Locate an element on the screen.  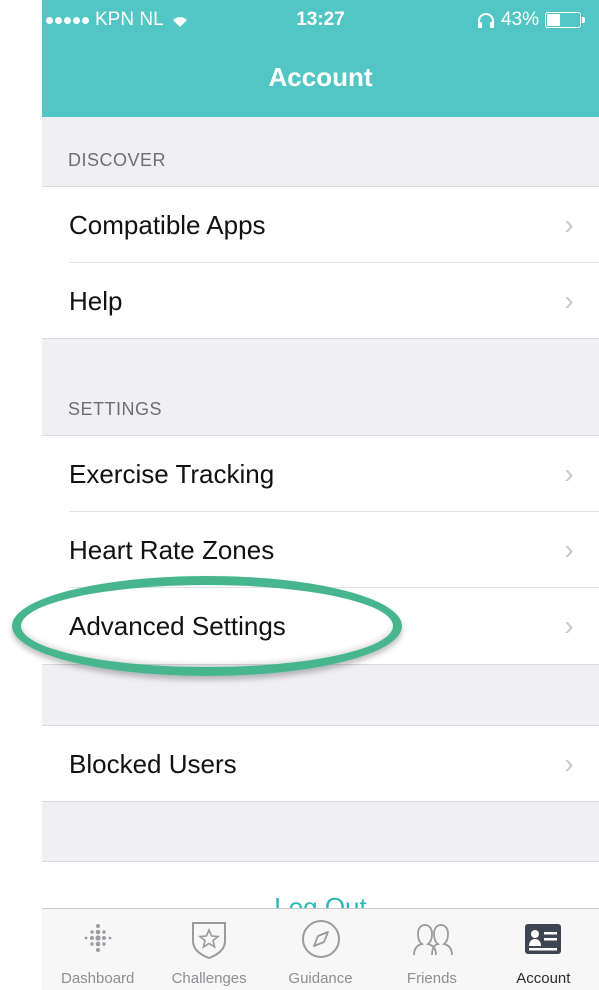
tab-label: Challenges is located at coordinates (209, 978).